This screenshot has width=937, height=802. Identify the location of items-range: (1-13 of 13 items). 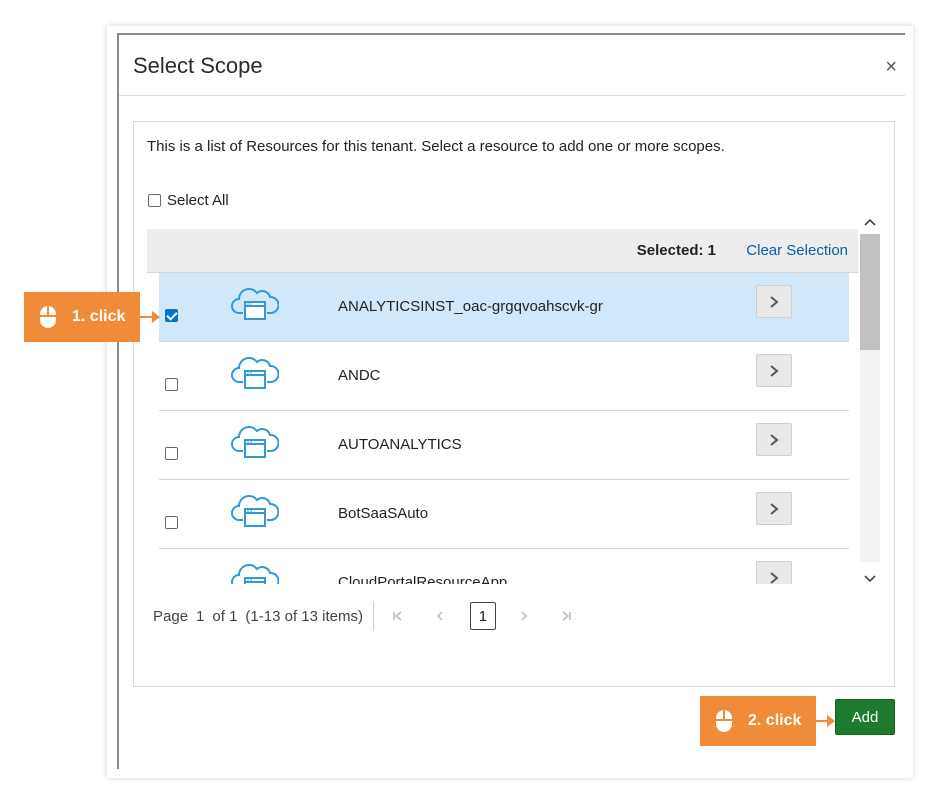
(304, 616).